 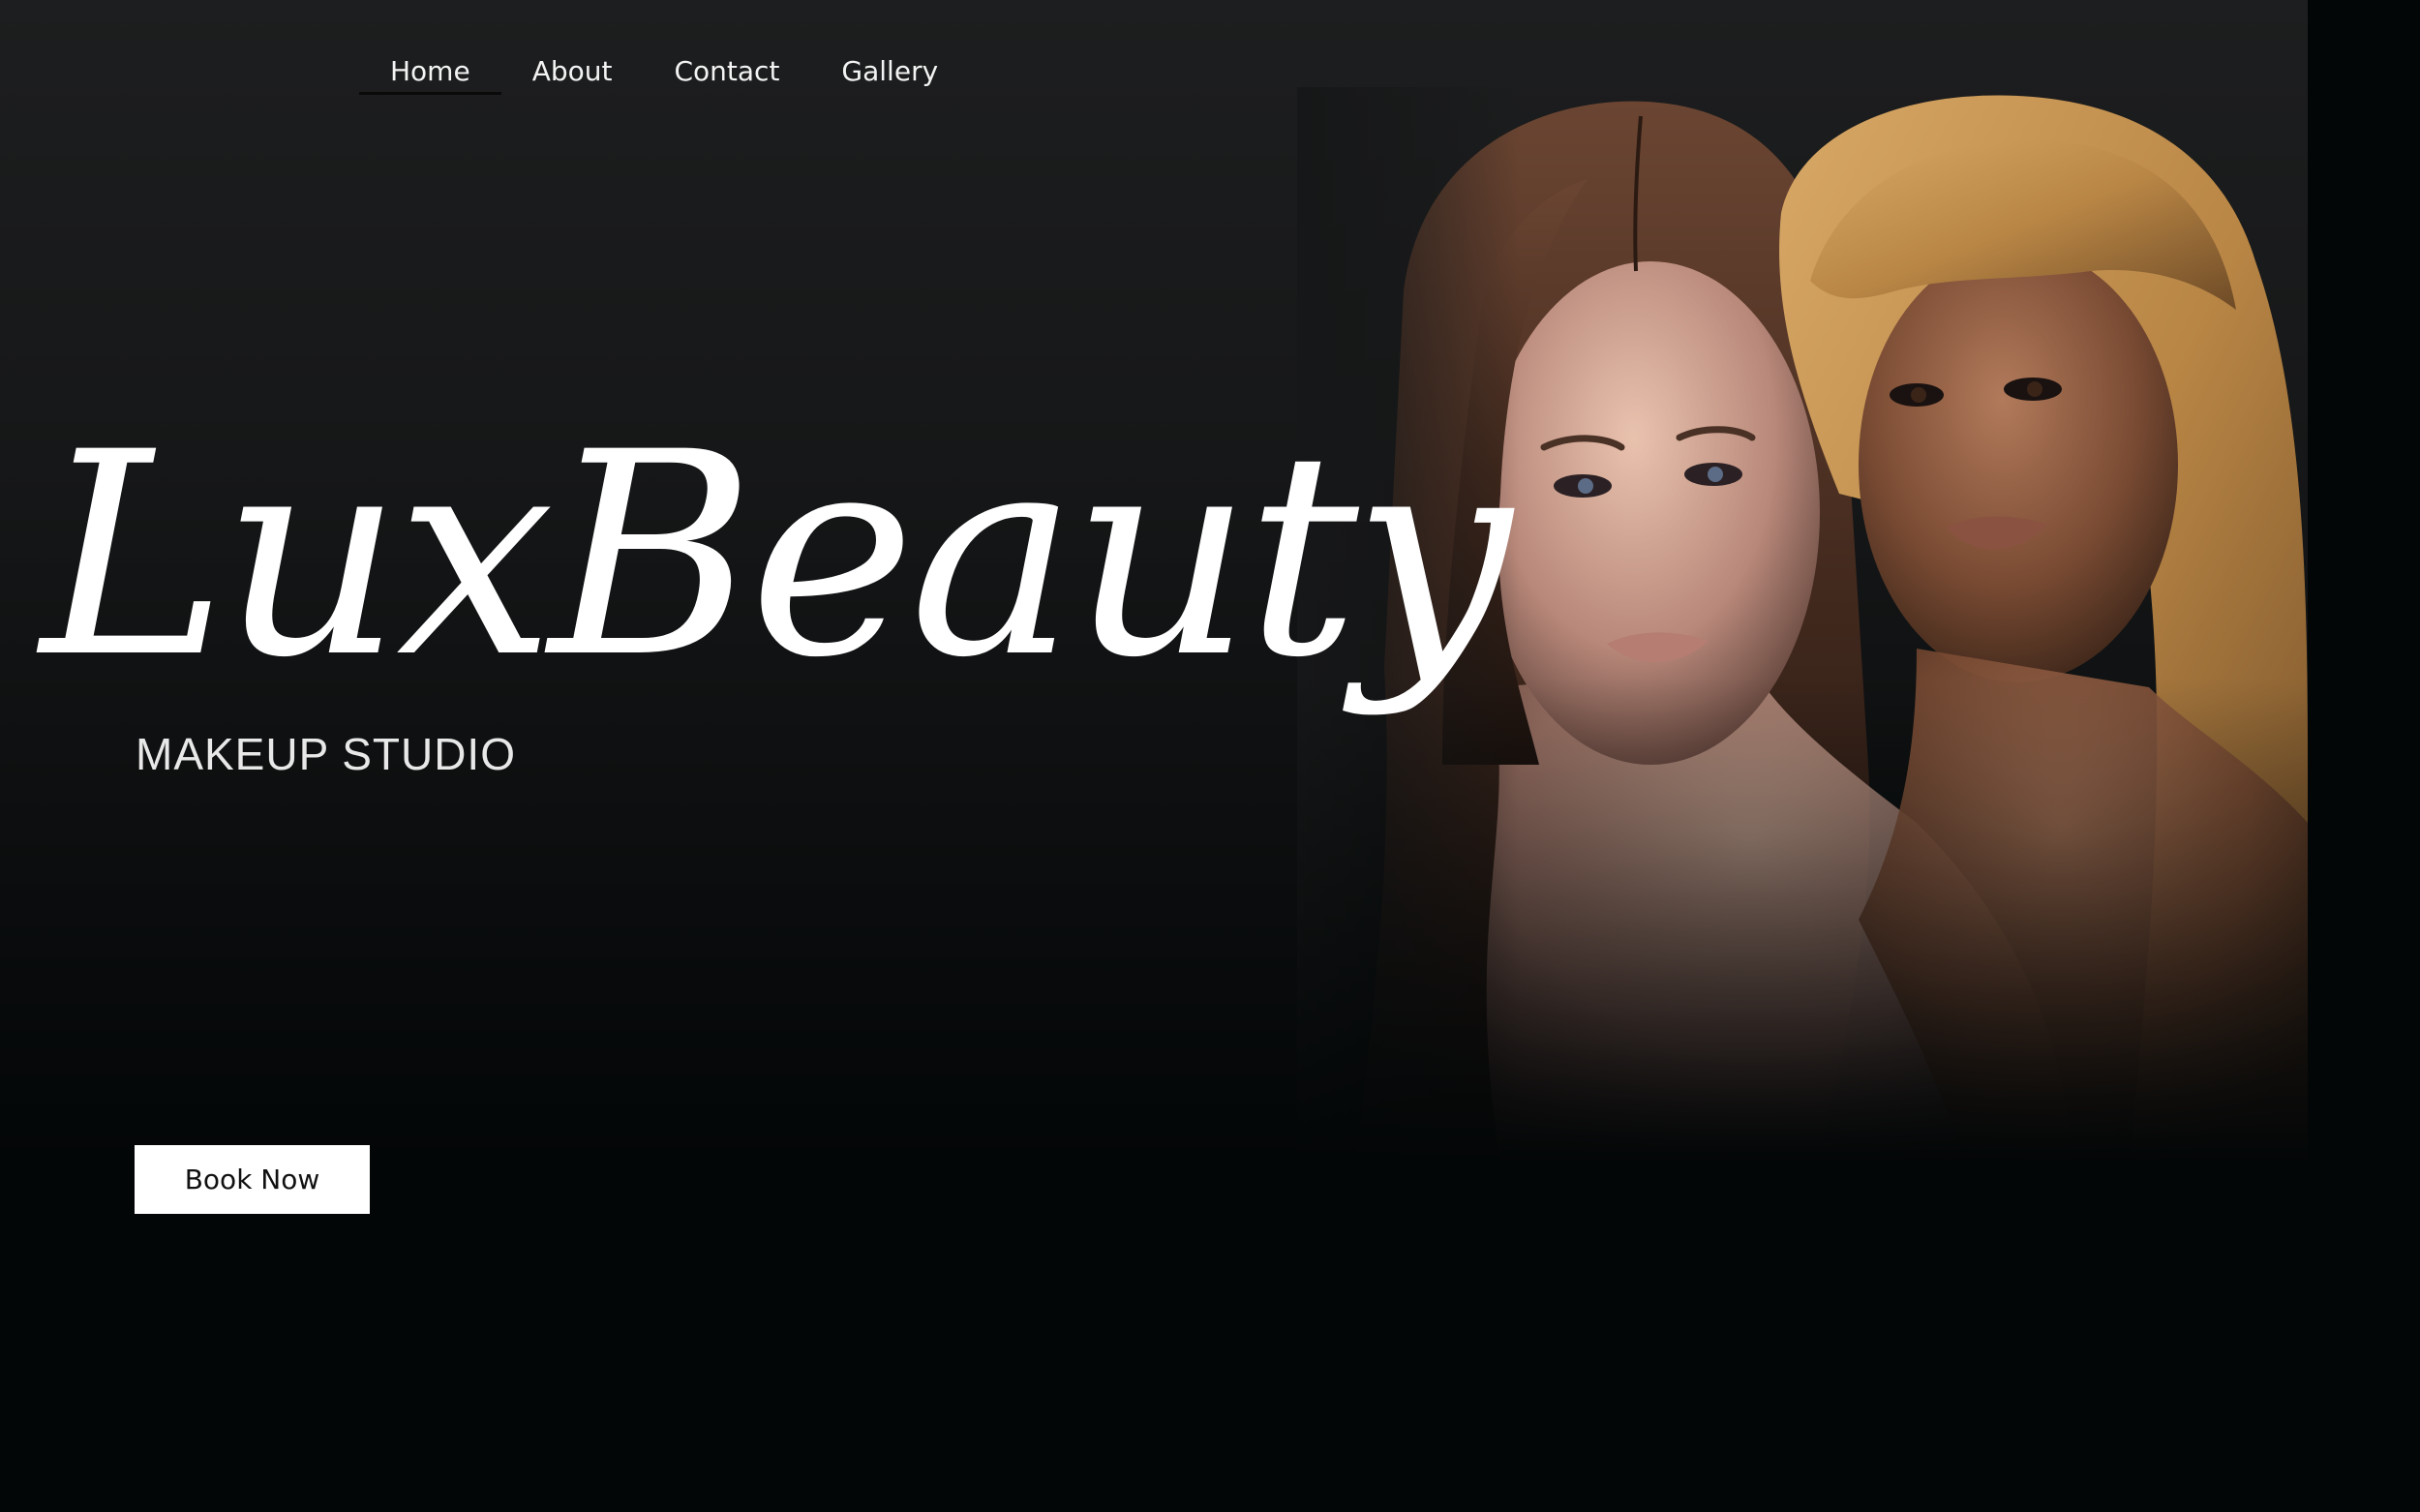 I want to click on book-now-button: Book Now, so click(x=252, y=1179).